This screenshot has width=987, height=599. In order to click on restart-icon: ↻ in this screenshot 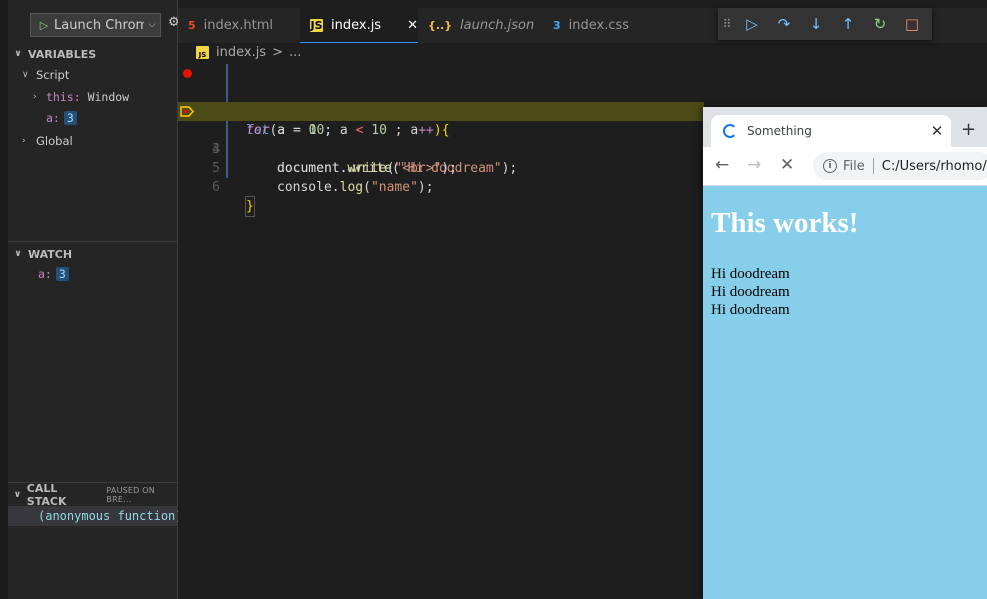, I will do `click(880, 24)`.